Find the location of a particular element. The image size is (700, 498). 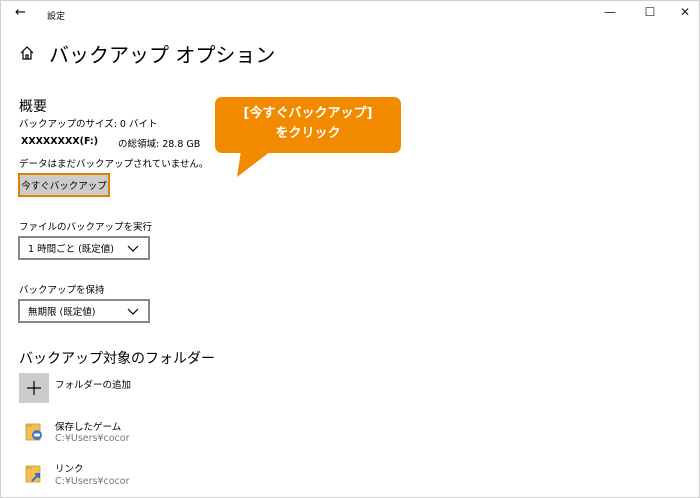

backup-frequency-select: 1 時間ごと (既定値) is located at coordinates (84, 248).